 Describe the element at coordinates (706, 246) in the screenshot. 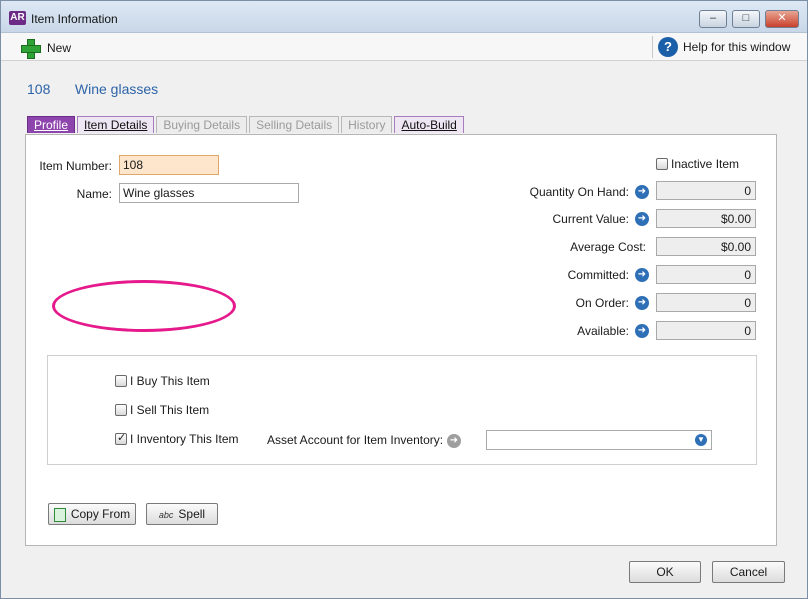

I see `average-cost-value: $0.00` at that location.